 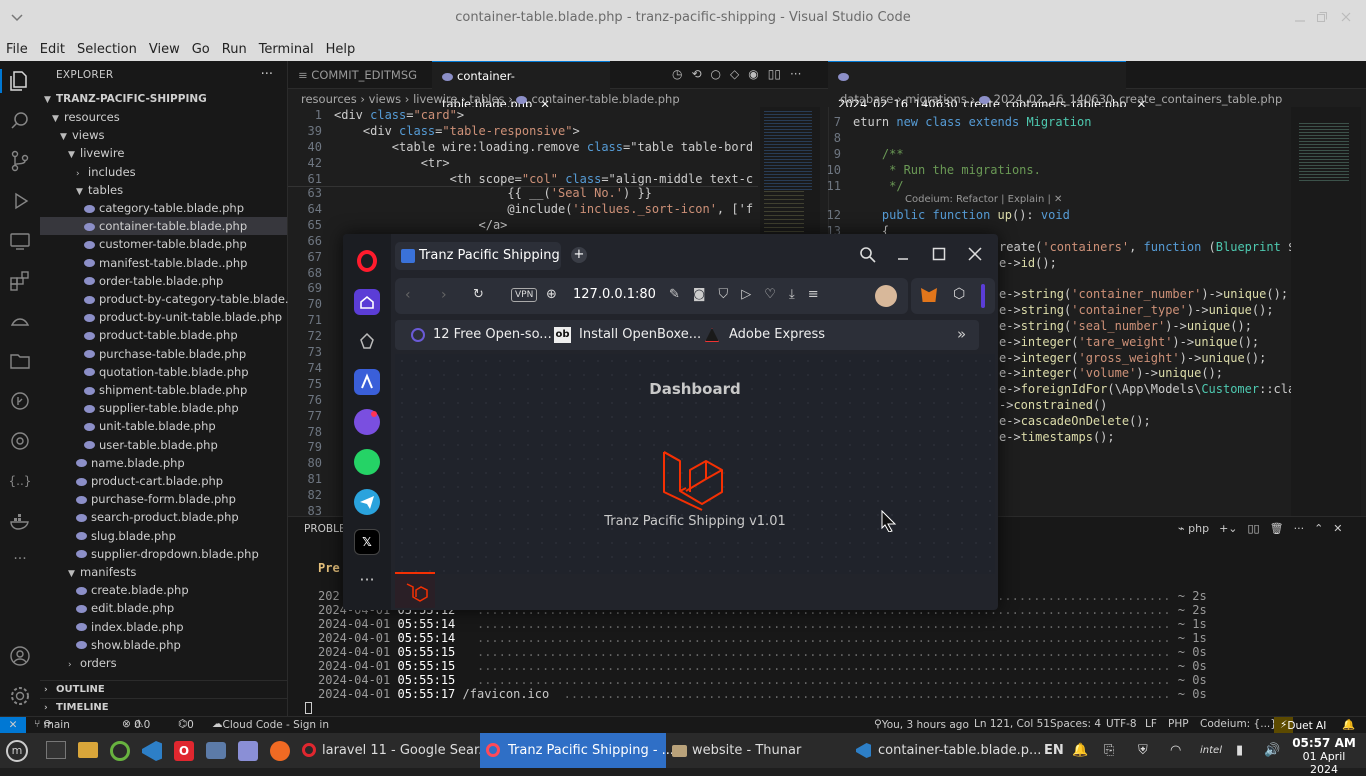 I want to click on sidebar-more-icon: ···, so click(x=367, y=582).